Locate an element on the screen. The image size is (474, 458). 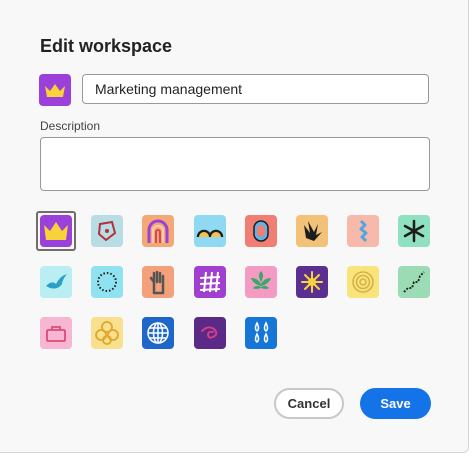
description-label: Description is located at coordinates (70, 126).